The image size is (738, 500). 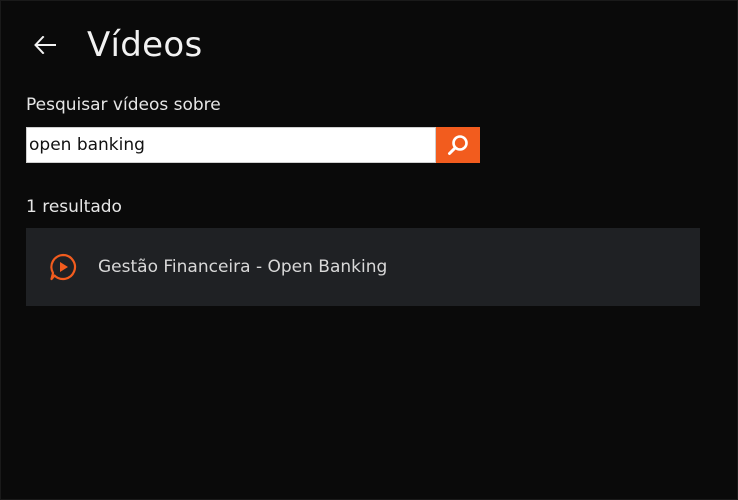 I want to click on result-title: Gestão Financeira - Open Banking, so click(x=243, y=267).